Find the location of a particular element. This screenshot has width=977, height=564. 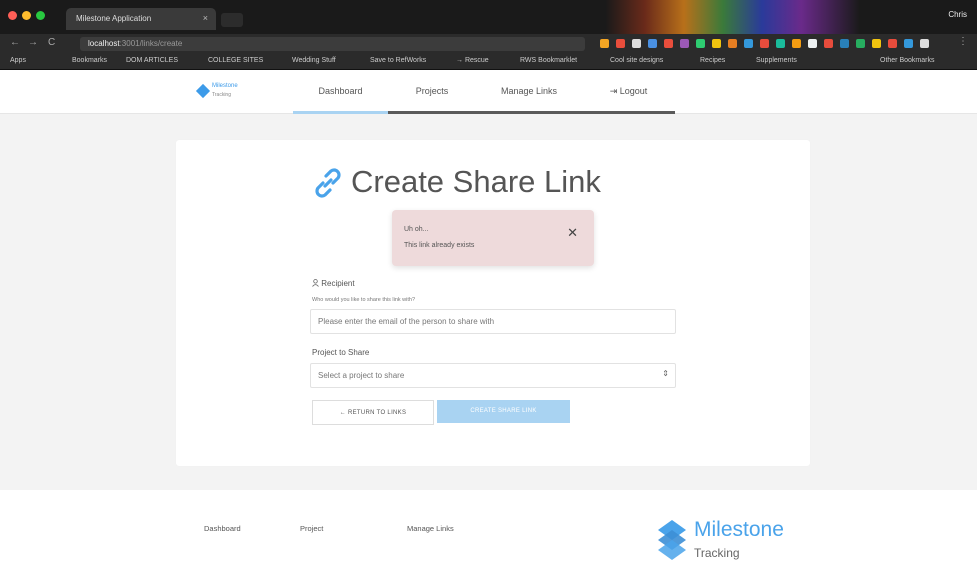

tab-close-icon: × is located at coordinates (205, 18).